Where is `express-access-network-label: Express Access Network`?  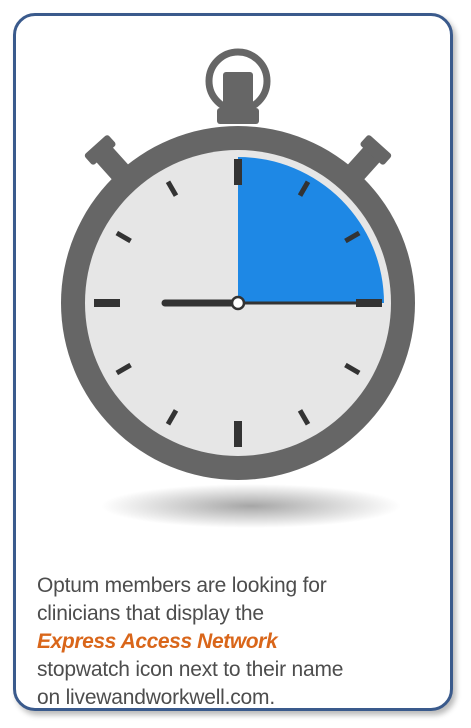
express-access-network-label: Express Access Network is located at coordinates (157, 641).